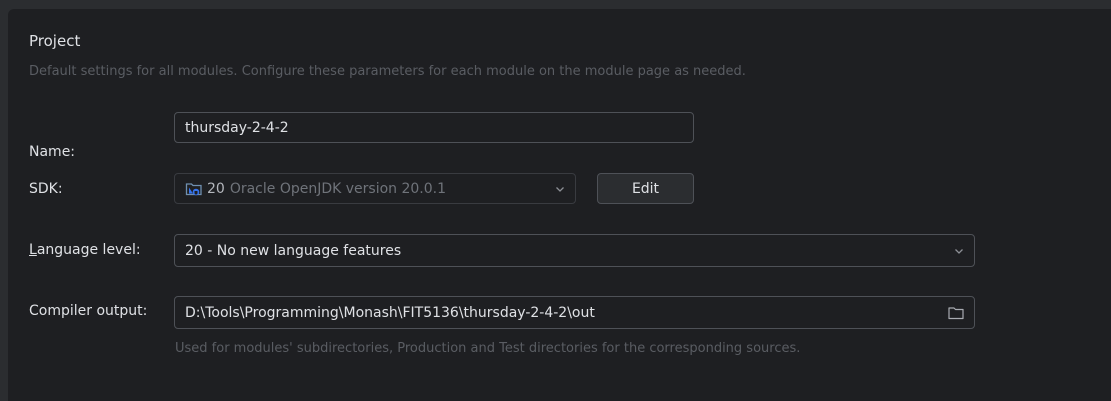 The width and height of the screenshot is (1111, 401). I want to click on name-label: Name:, so click(52, 152).